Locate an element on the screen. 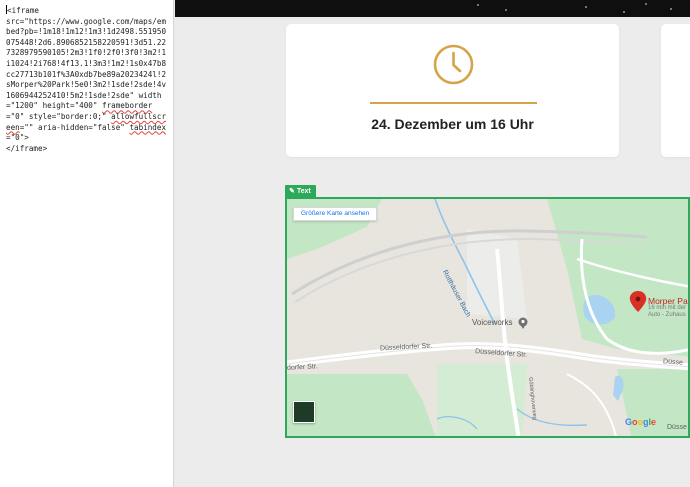 This screenshot has width=690, height=487. code-tab-rest: ="0"> is located at coordinates (17, 138).